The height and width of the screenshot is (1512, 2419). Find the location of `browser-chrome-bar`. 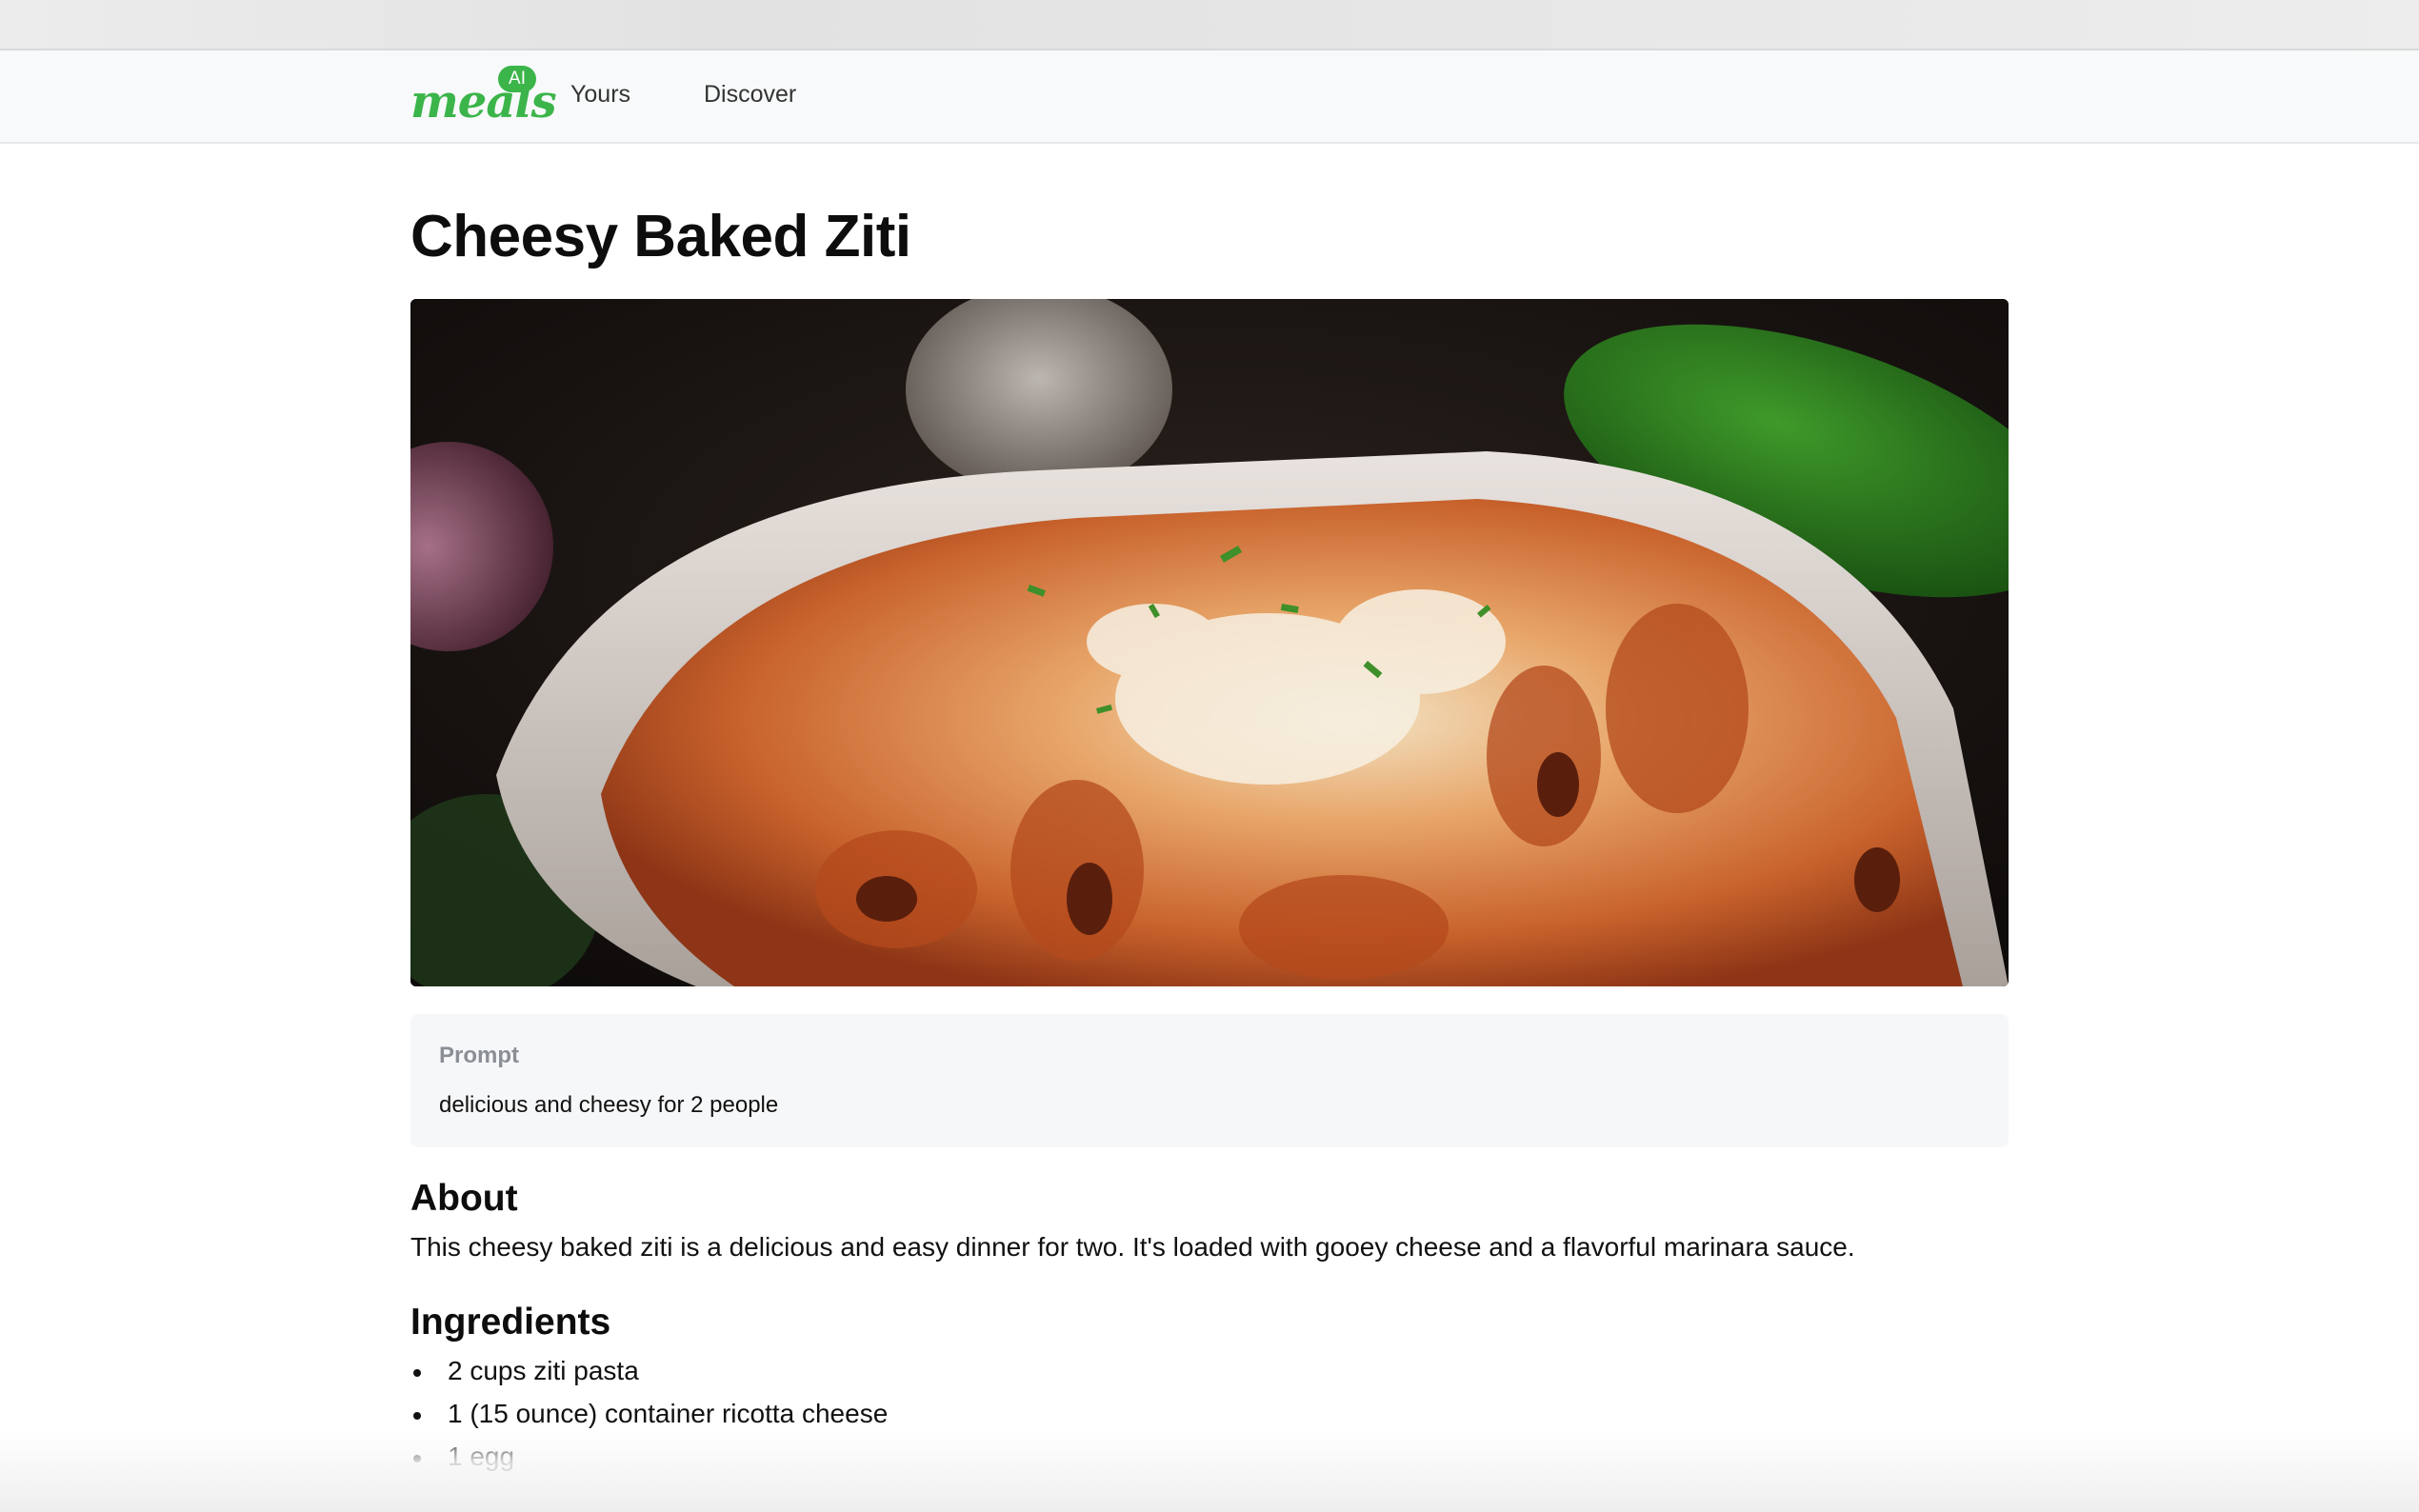

browser-chrome-bar is located at coordinates (1209, 25).